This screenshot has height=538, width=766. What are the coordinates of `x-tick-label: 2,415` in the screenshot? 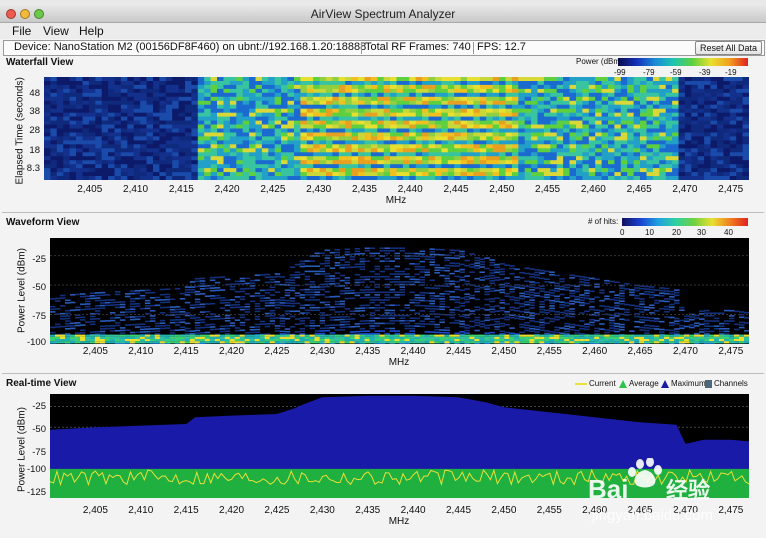 It's located at (181, 189).